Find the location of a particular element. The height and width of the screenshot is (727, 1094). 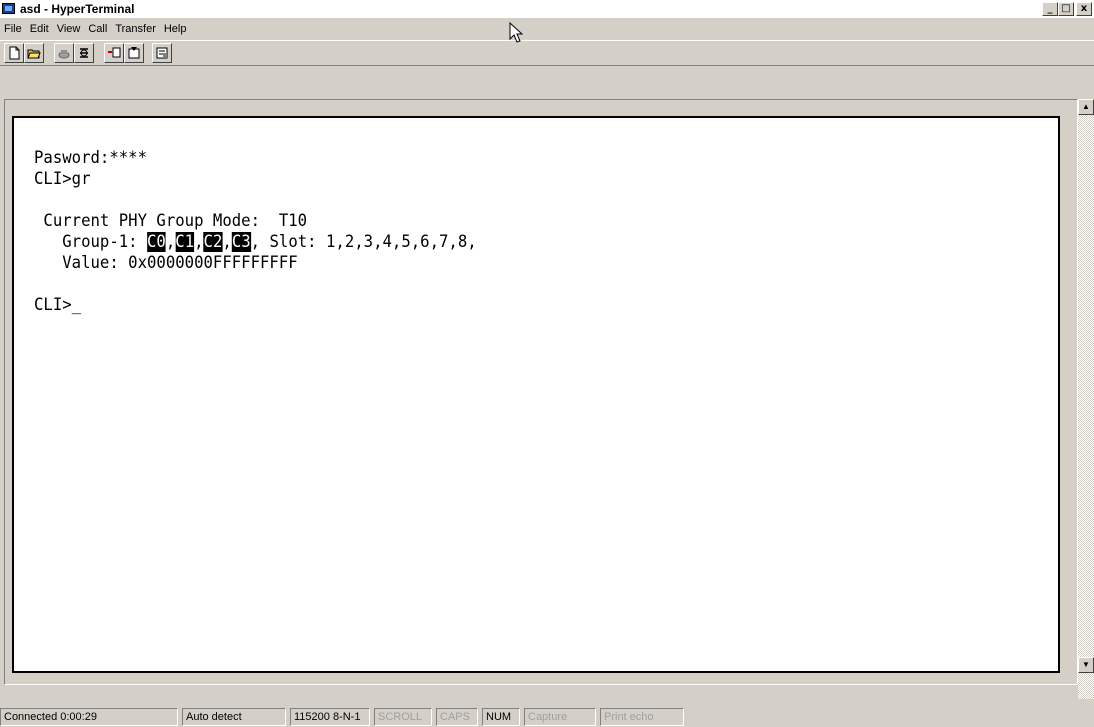

receive-icon is located at coordinates (134, 53).